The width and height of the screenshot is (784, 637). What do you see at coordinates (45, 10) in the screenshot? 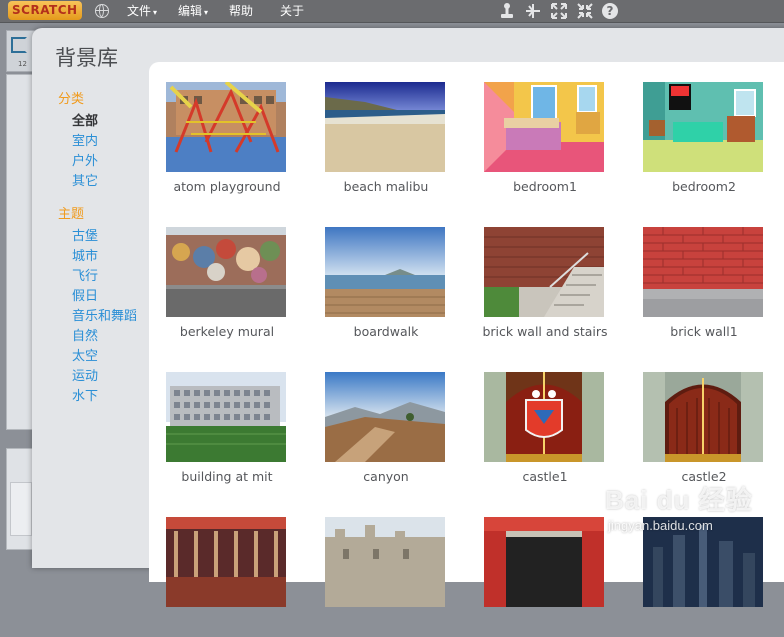
I see `scratch-logo: SCRATCH` at bounding box center [45, 10].